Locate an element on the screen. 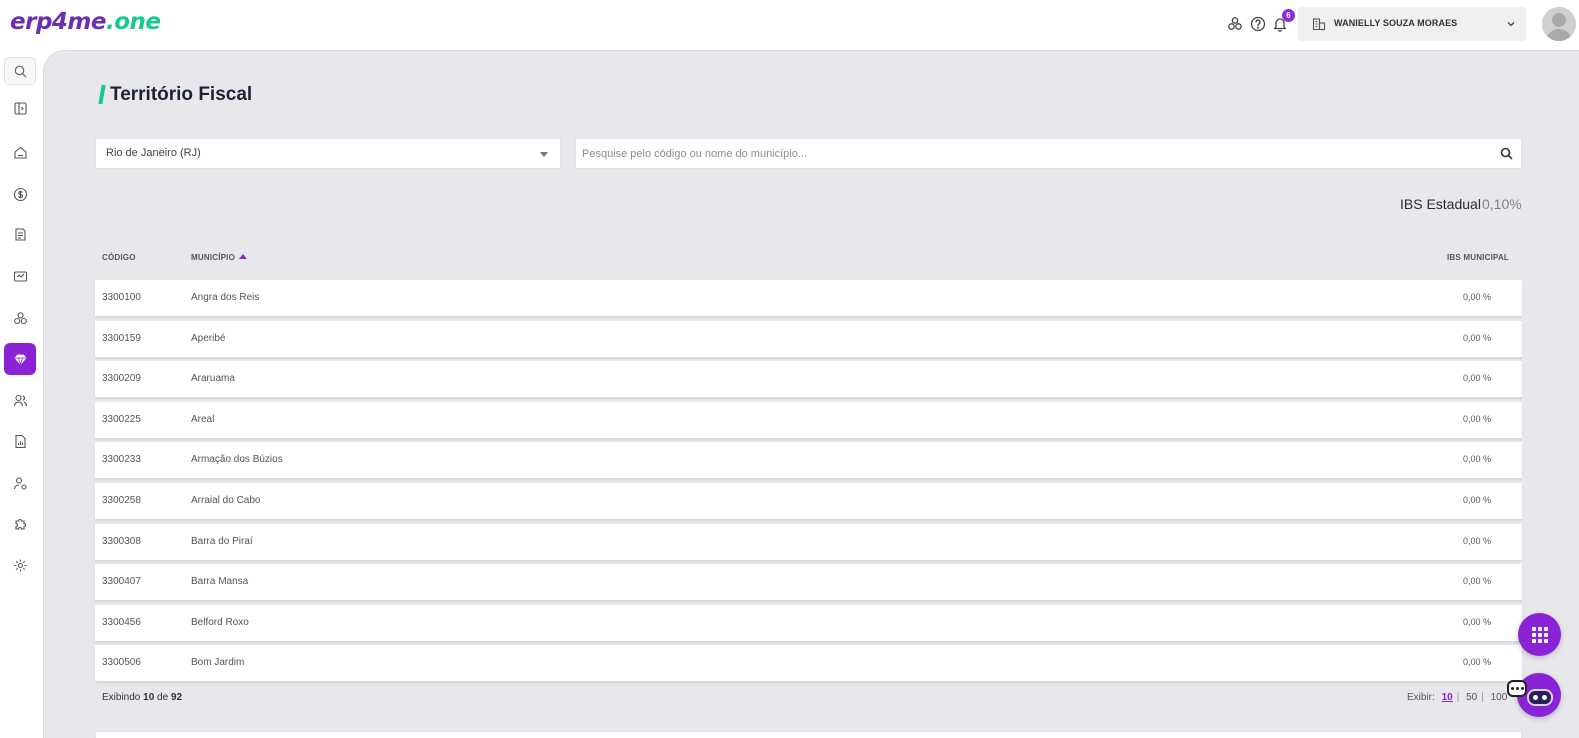  invoice-icon is located at coordinates (20, 234).